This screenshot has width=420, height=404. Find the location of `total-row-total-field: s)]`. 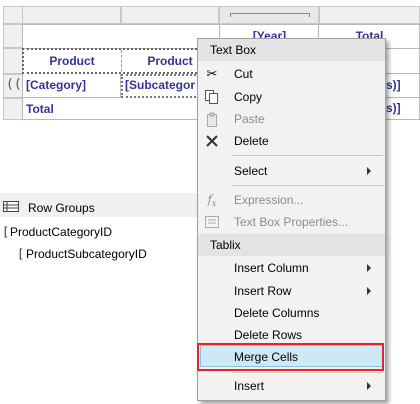

total-row-total-field: s)] is located at coordinates (393, 108).